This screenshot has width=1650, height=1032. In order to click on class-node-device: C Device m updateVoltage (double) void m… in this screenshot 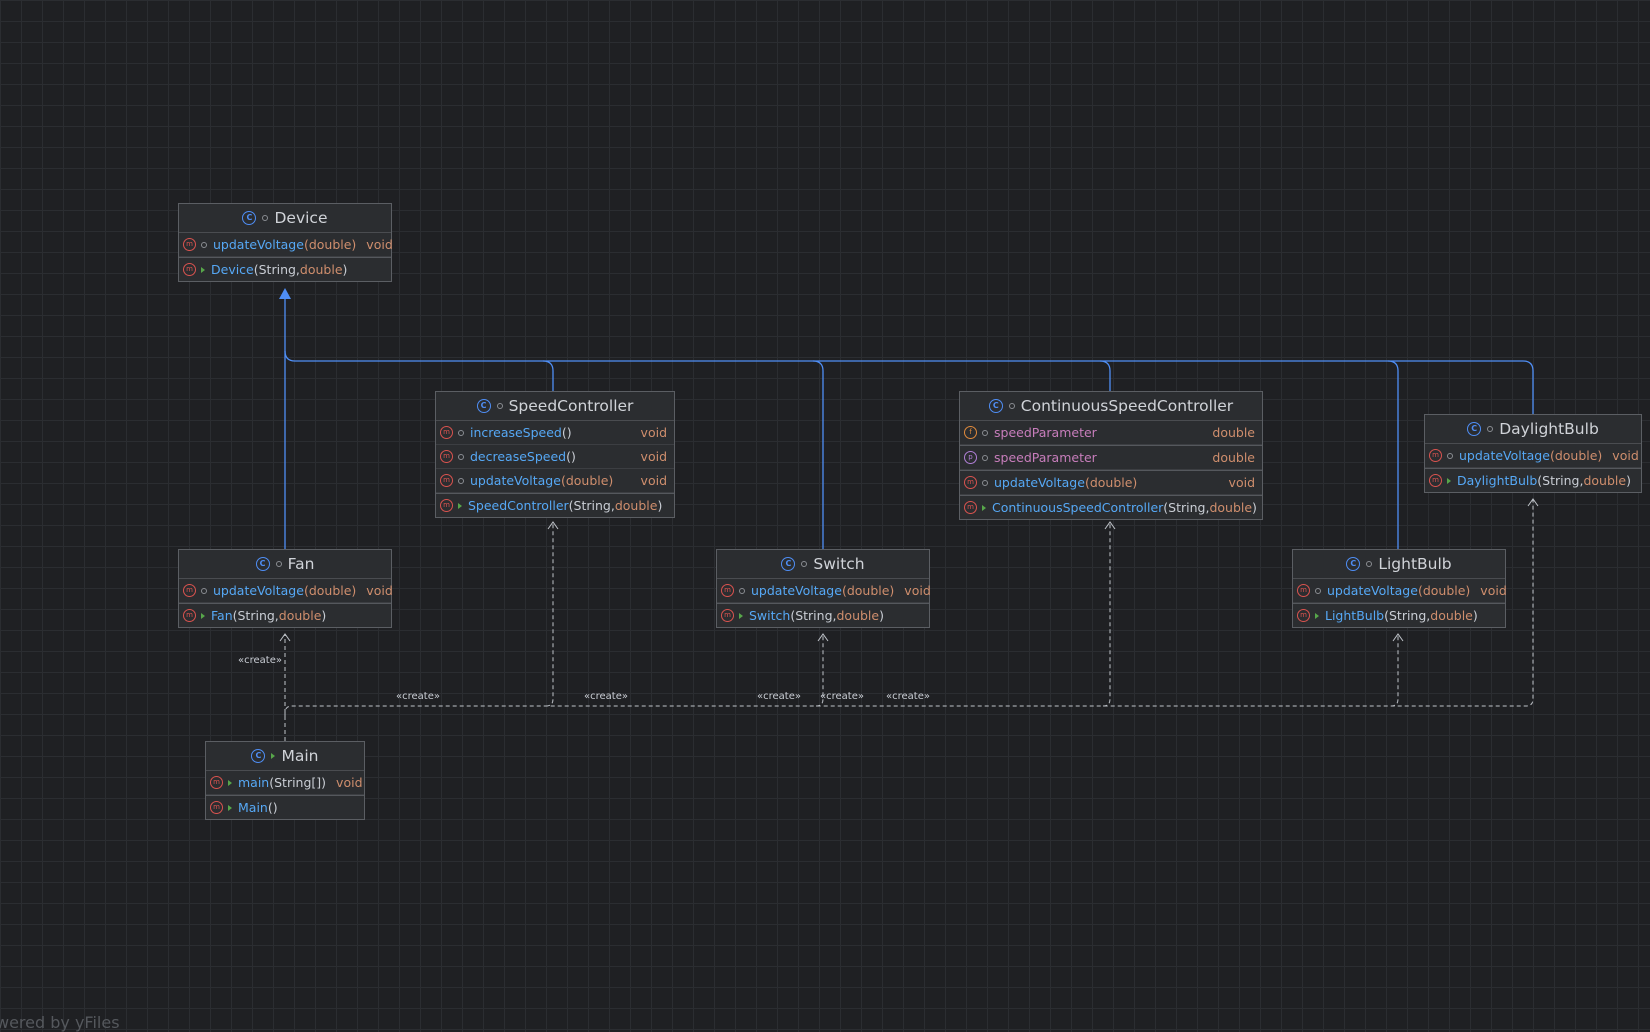, I will do `click(285, 242)`.